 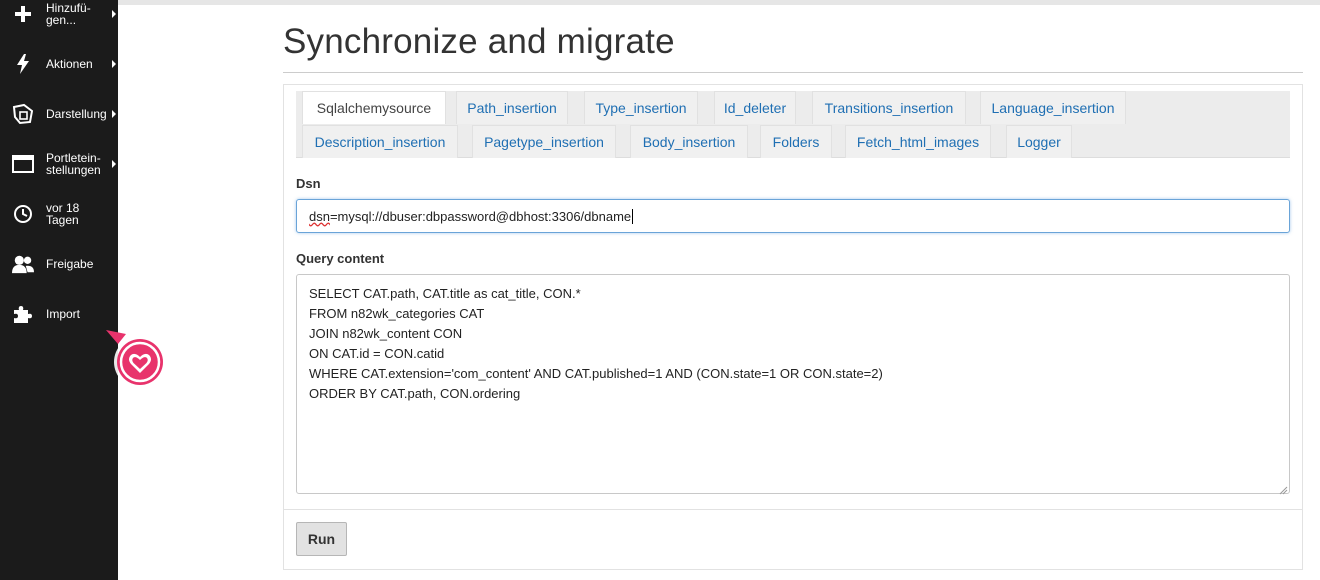 What do you see at coordinates (689, 141) in the screenshot?
I see `tab-body-insertion: Body_insertion` at bounding box center [689, 141].